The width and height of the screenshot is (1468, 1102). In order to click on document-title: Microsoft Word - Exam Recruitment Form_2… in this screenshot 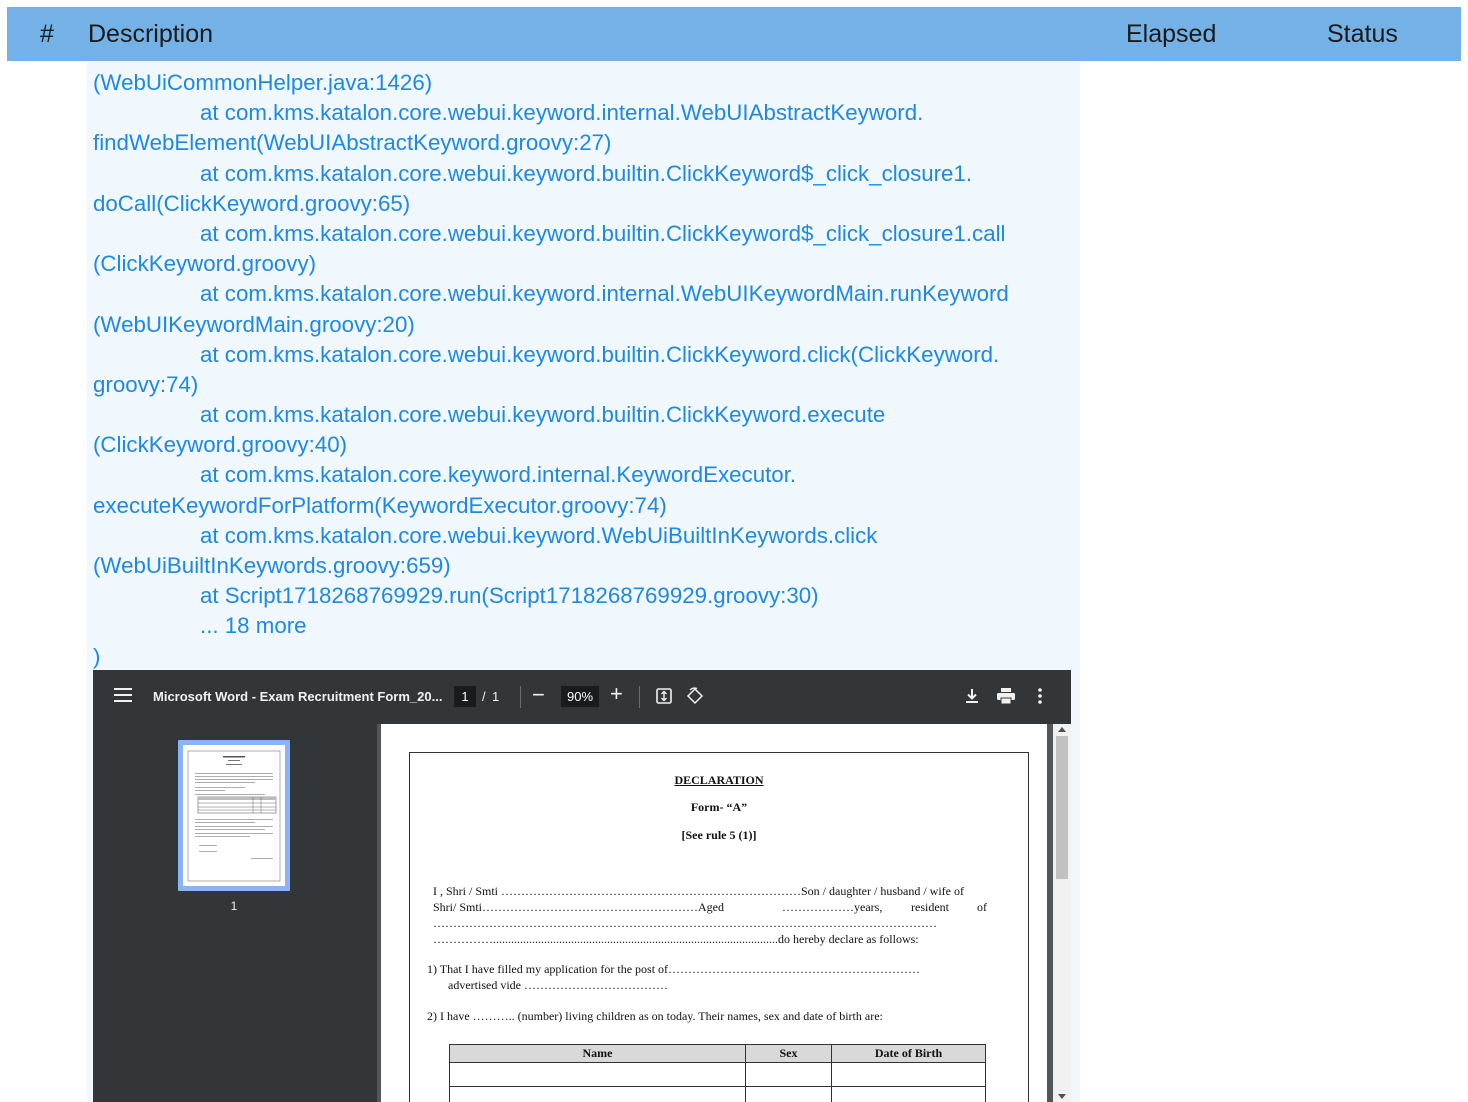, I will do `click(298, 696)`.